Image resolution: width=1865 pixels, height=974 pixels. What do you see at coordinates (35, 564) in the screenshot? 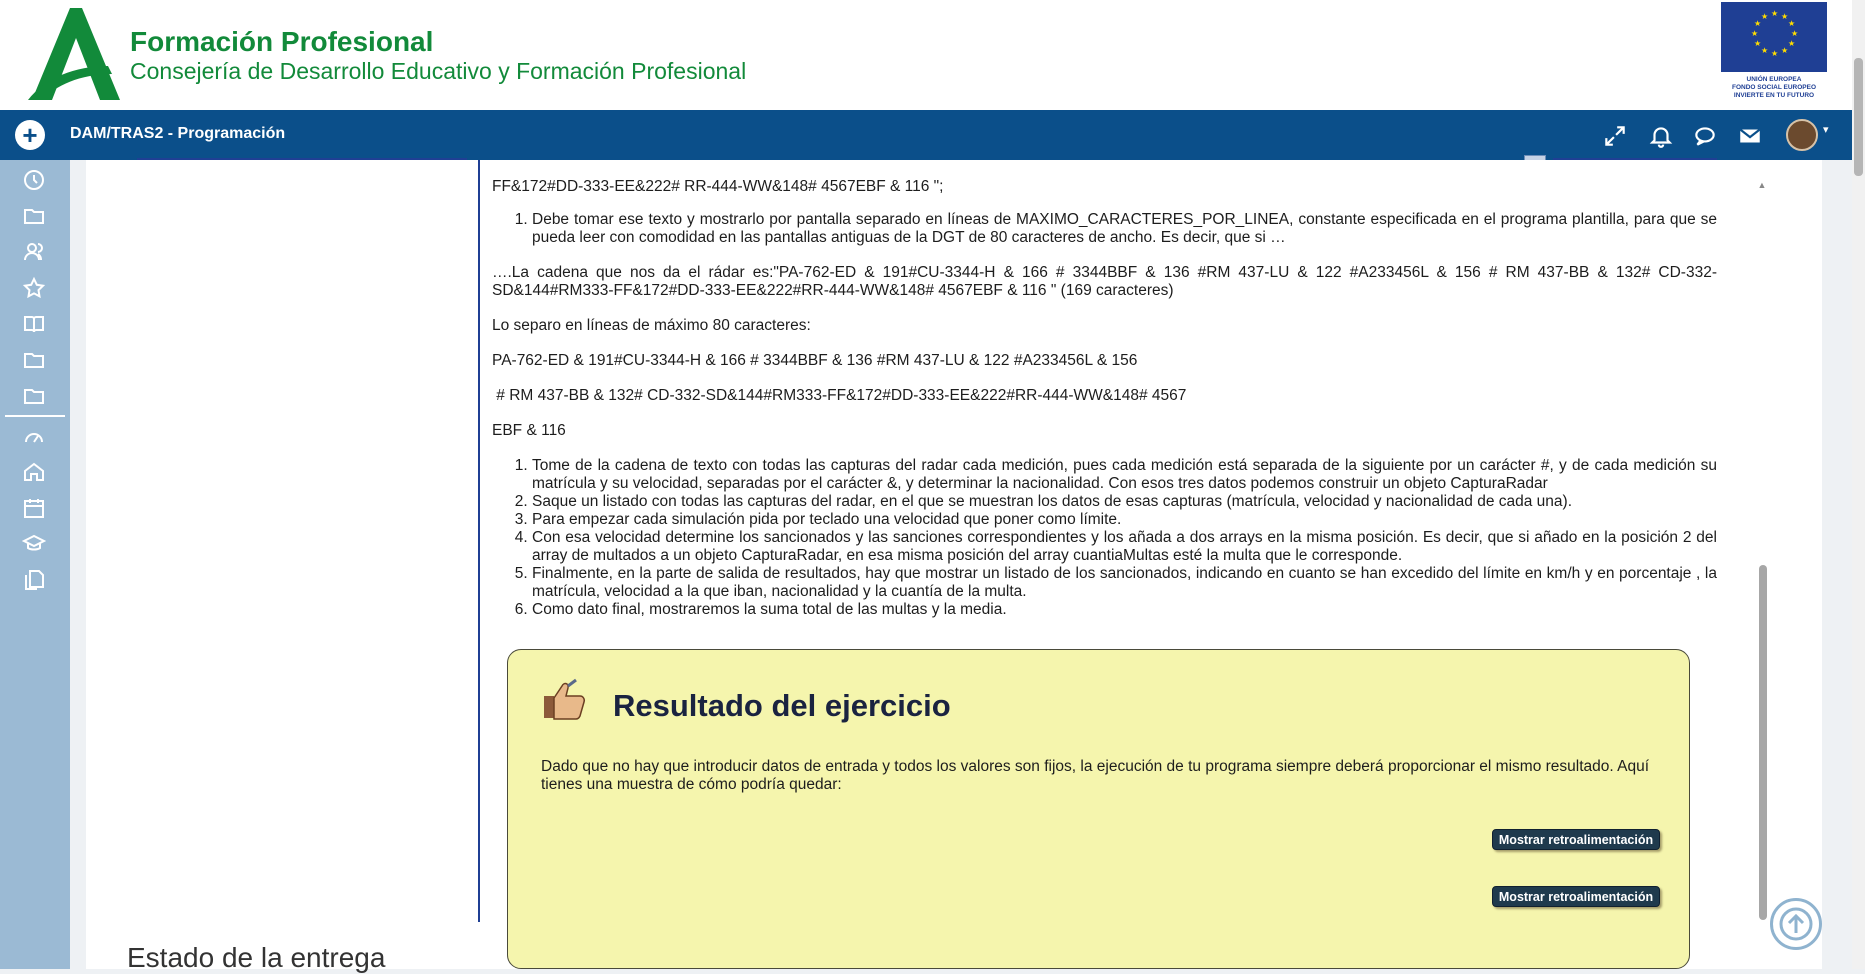
I see `left-sidebar` at bounding box center [35, 564].